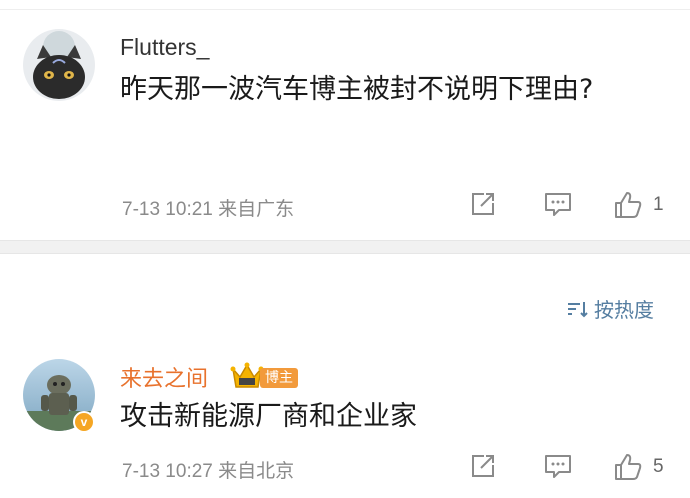  What do you see at coordinates (84, 422) in the screenshot?
I see `verified-v-icon: v` at bounding box center [84, 422].